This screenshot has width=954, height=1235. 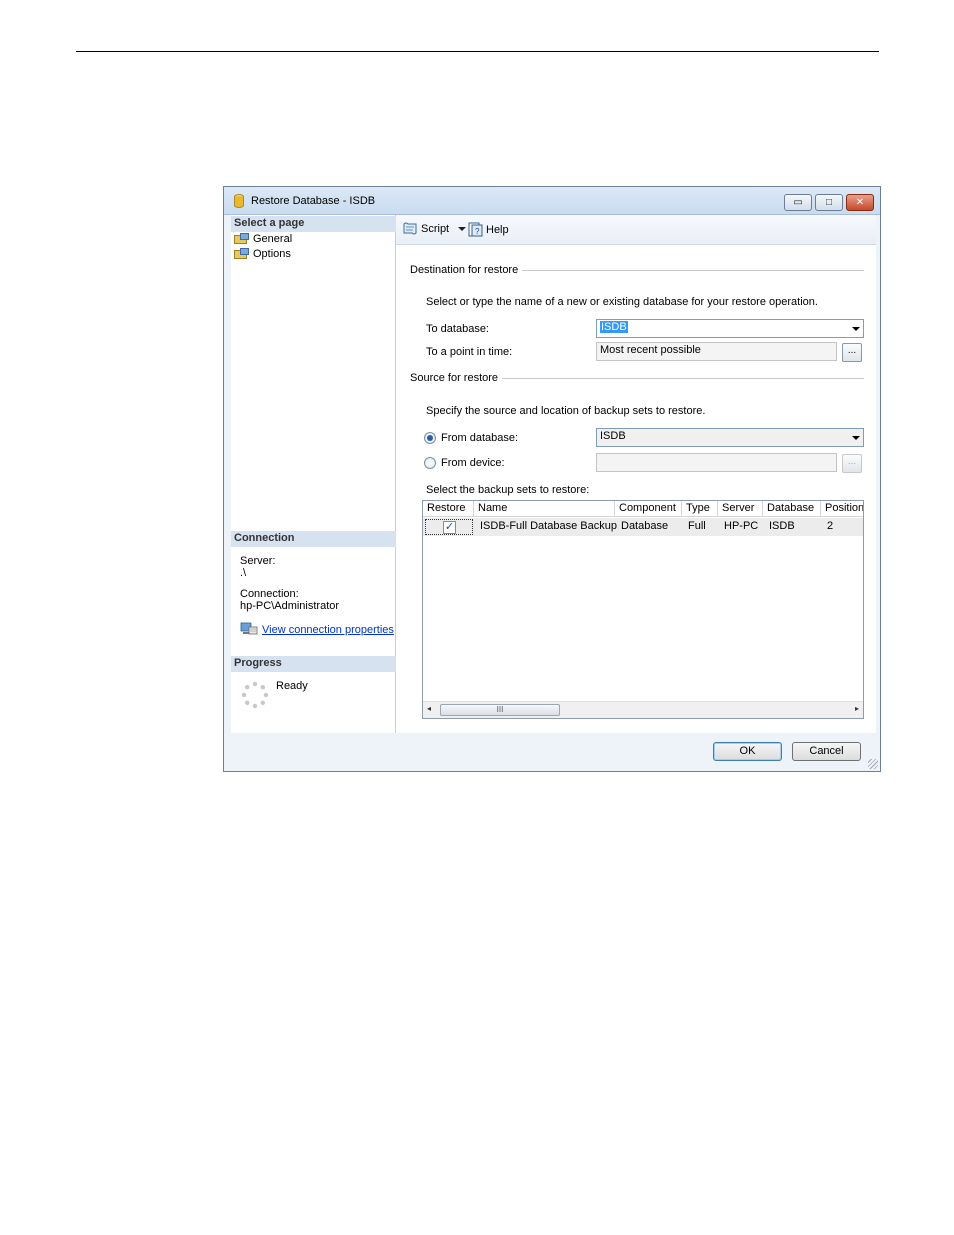 What do you see at coordinates (313, 224) in the screenshot?
I see `select-page-header: Select a page` at bounding box center [313, 224].